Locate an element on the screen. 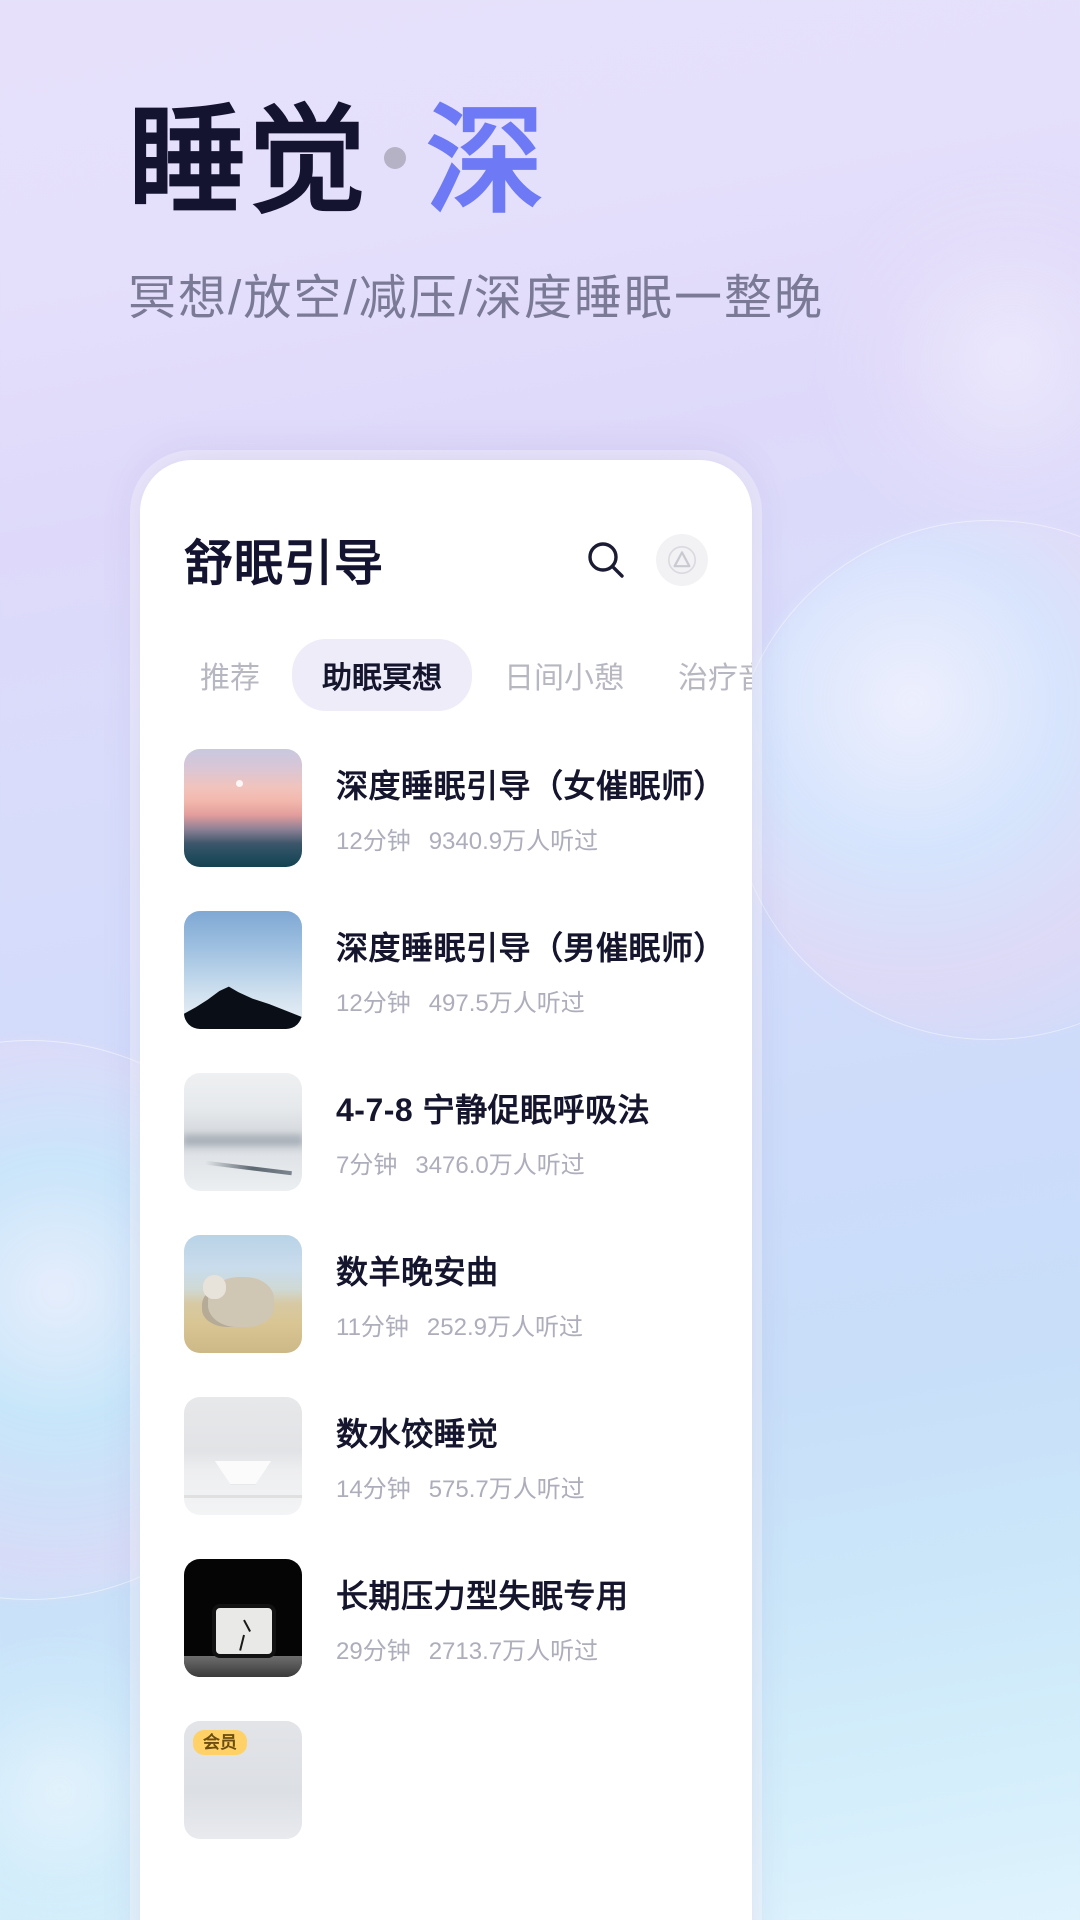  header-actions is located at coordinates (646, 559).